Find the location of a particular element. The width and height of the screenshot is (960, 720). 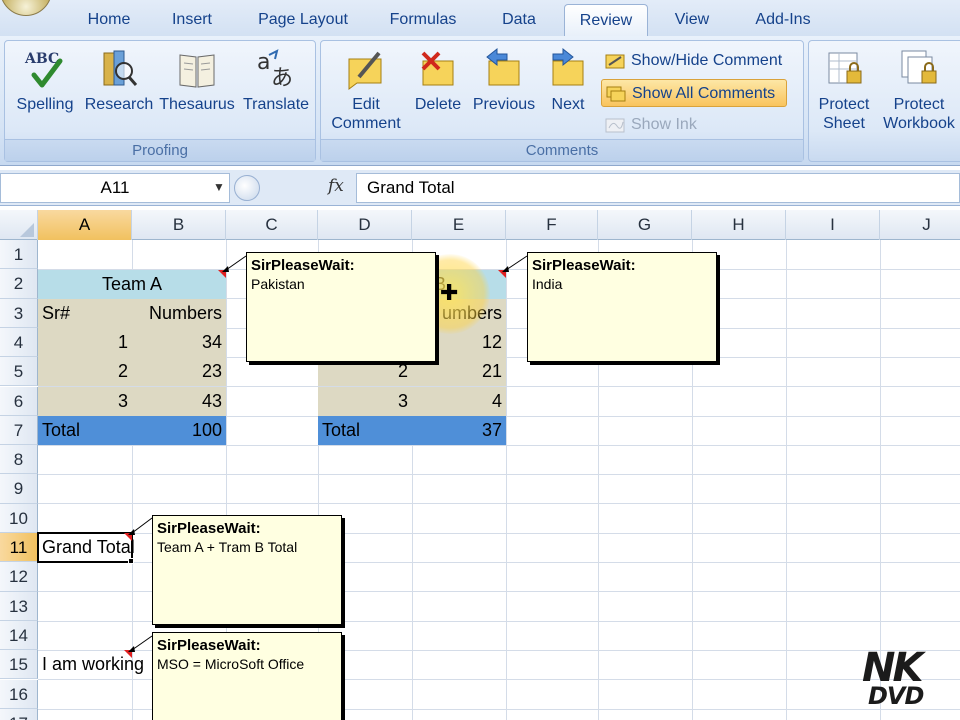

svg-text: あ is located at coordinates (282, 78).